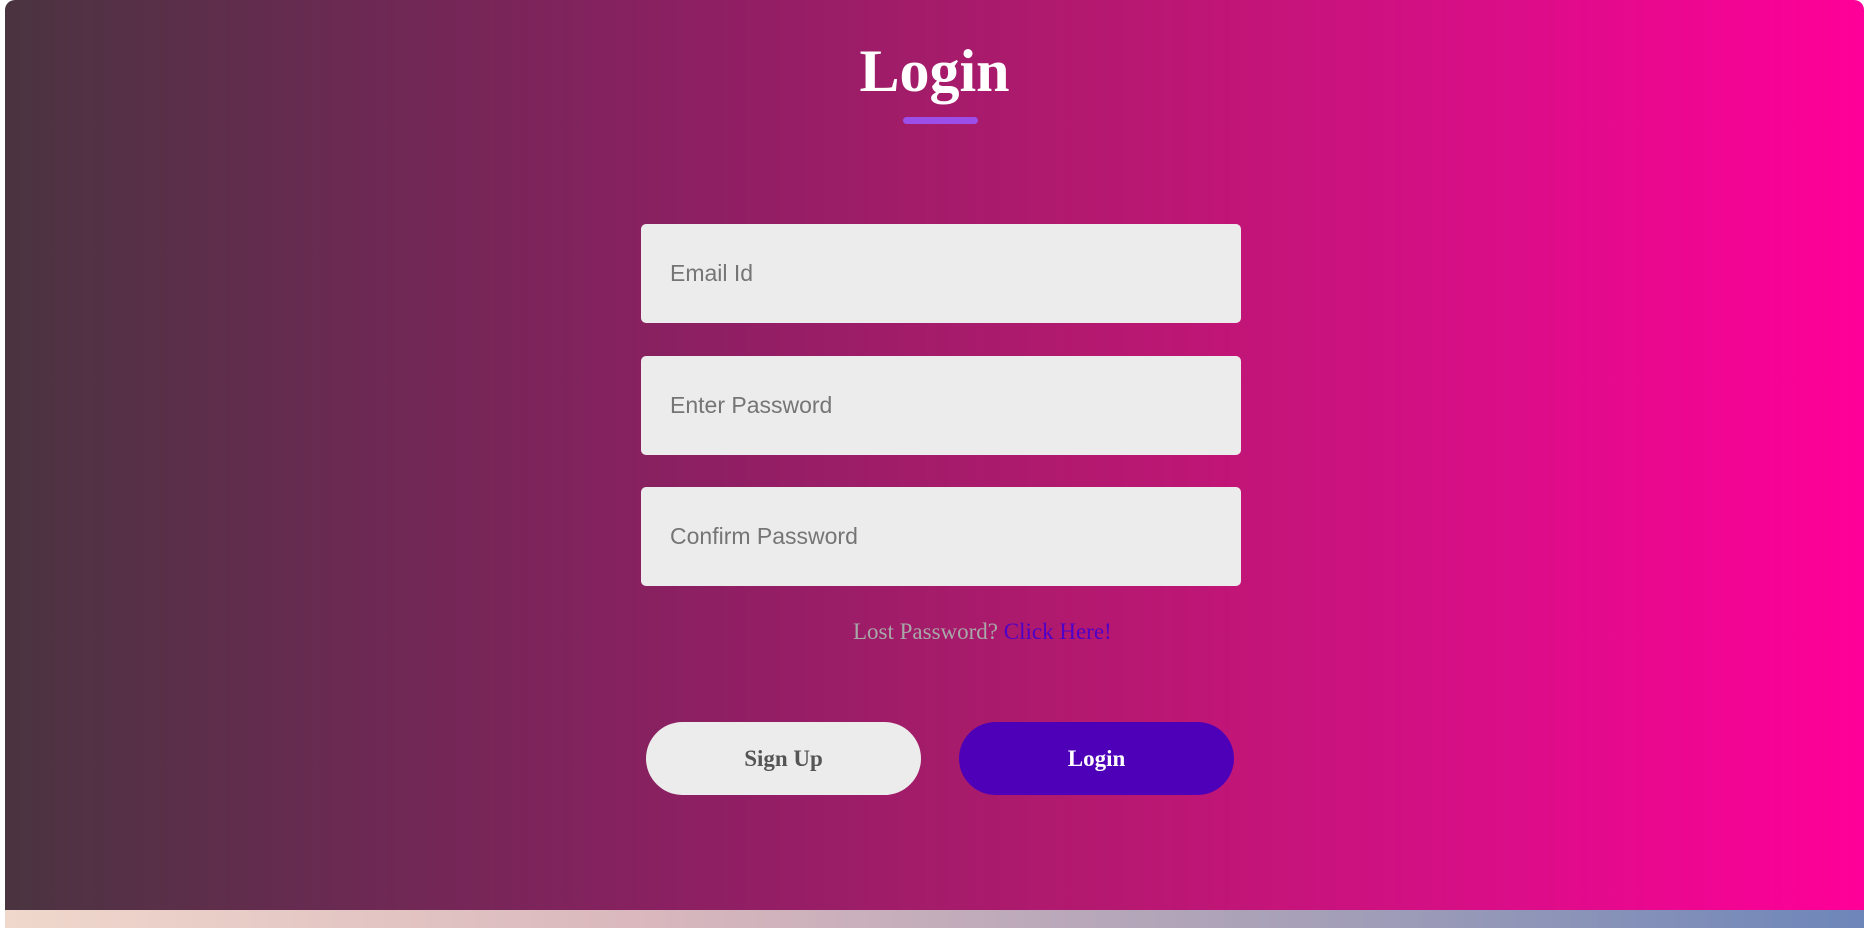 The height and width of the screenshot is (928, 1869). Describe the element at coordinates (1058, 631) in the screenshot. I see `click-here-link: Click Here!` at that location.